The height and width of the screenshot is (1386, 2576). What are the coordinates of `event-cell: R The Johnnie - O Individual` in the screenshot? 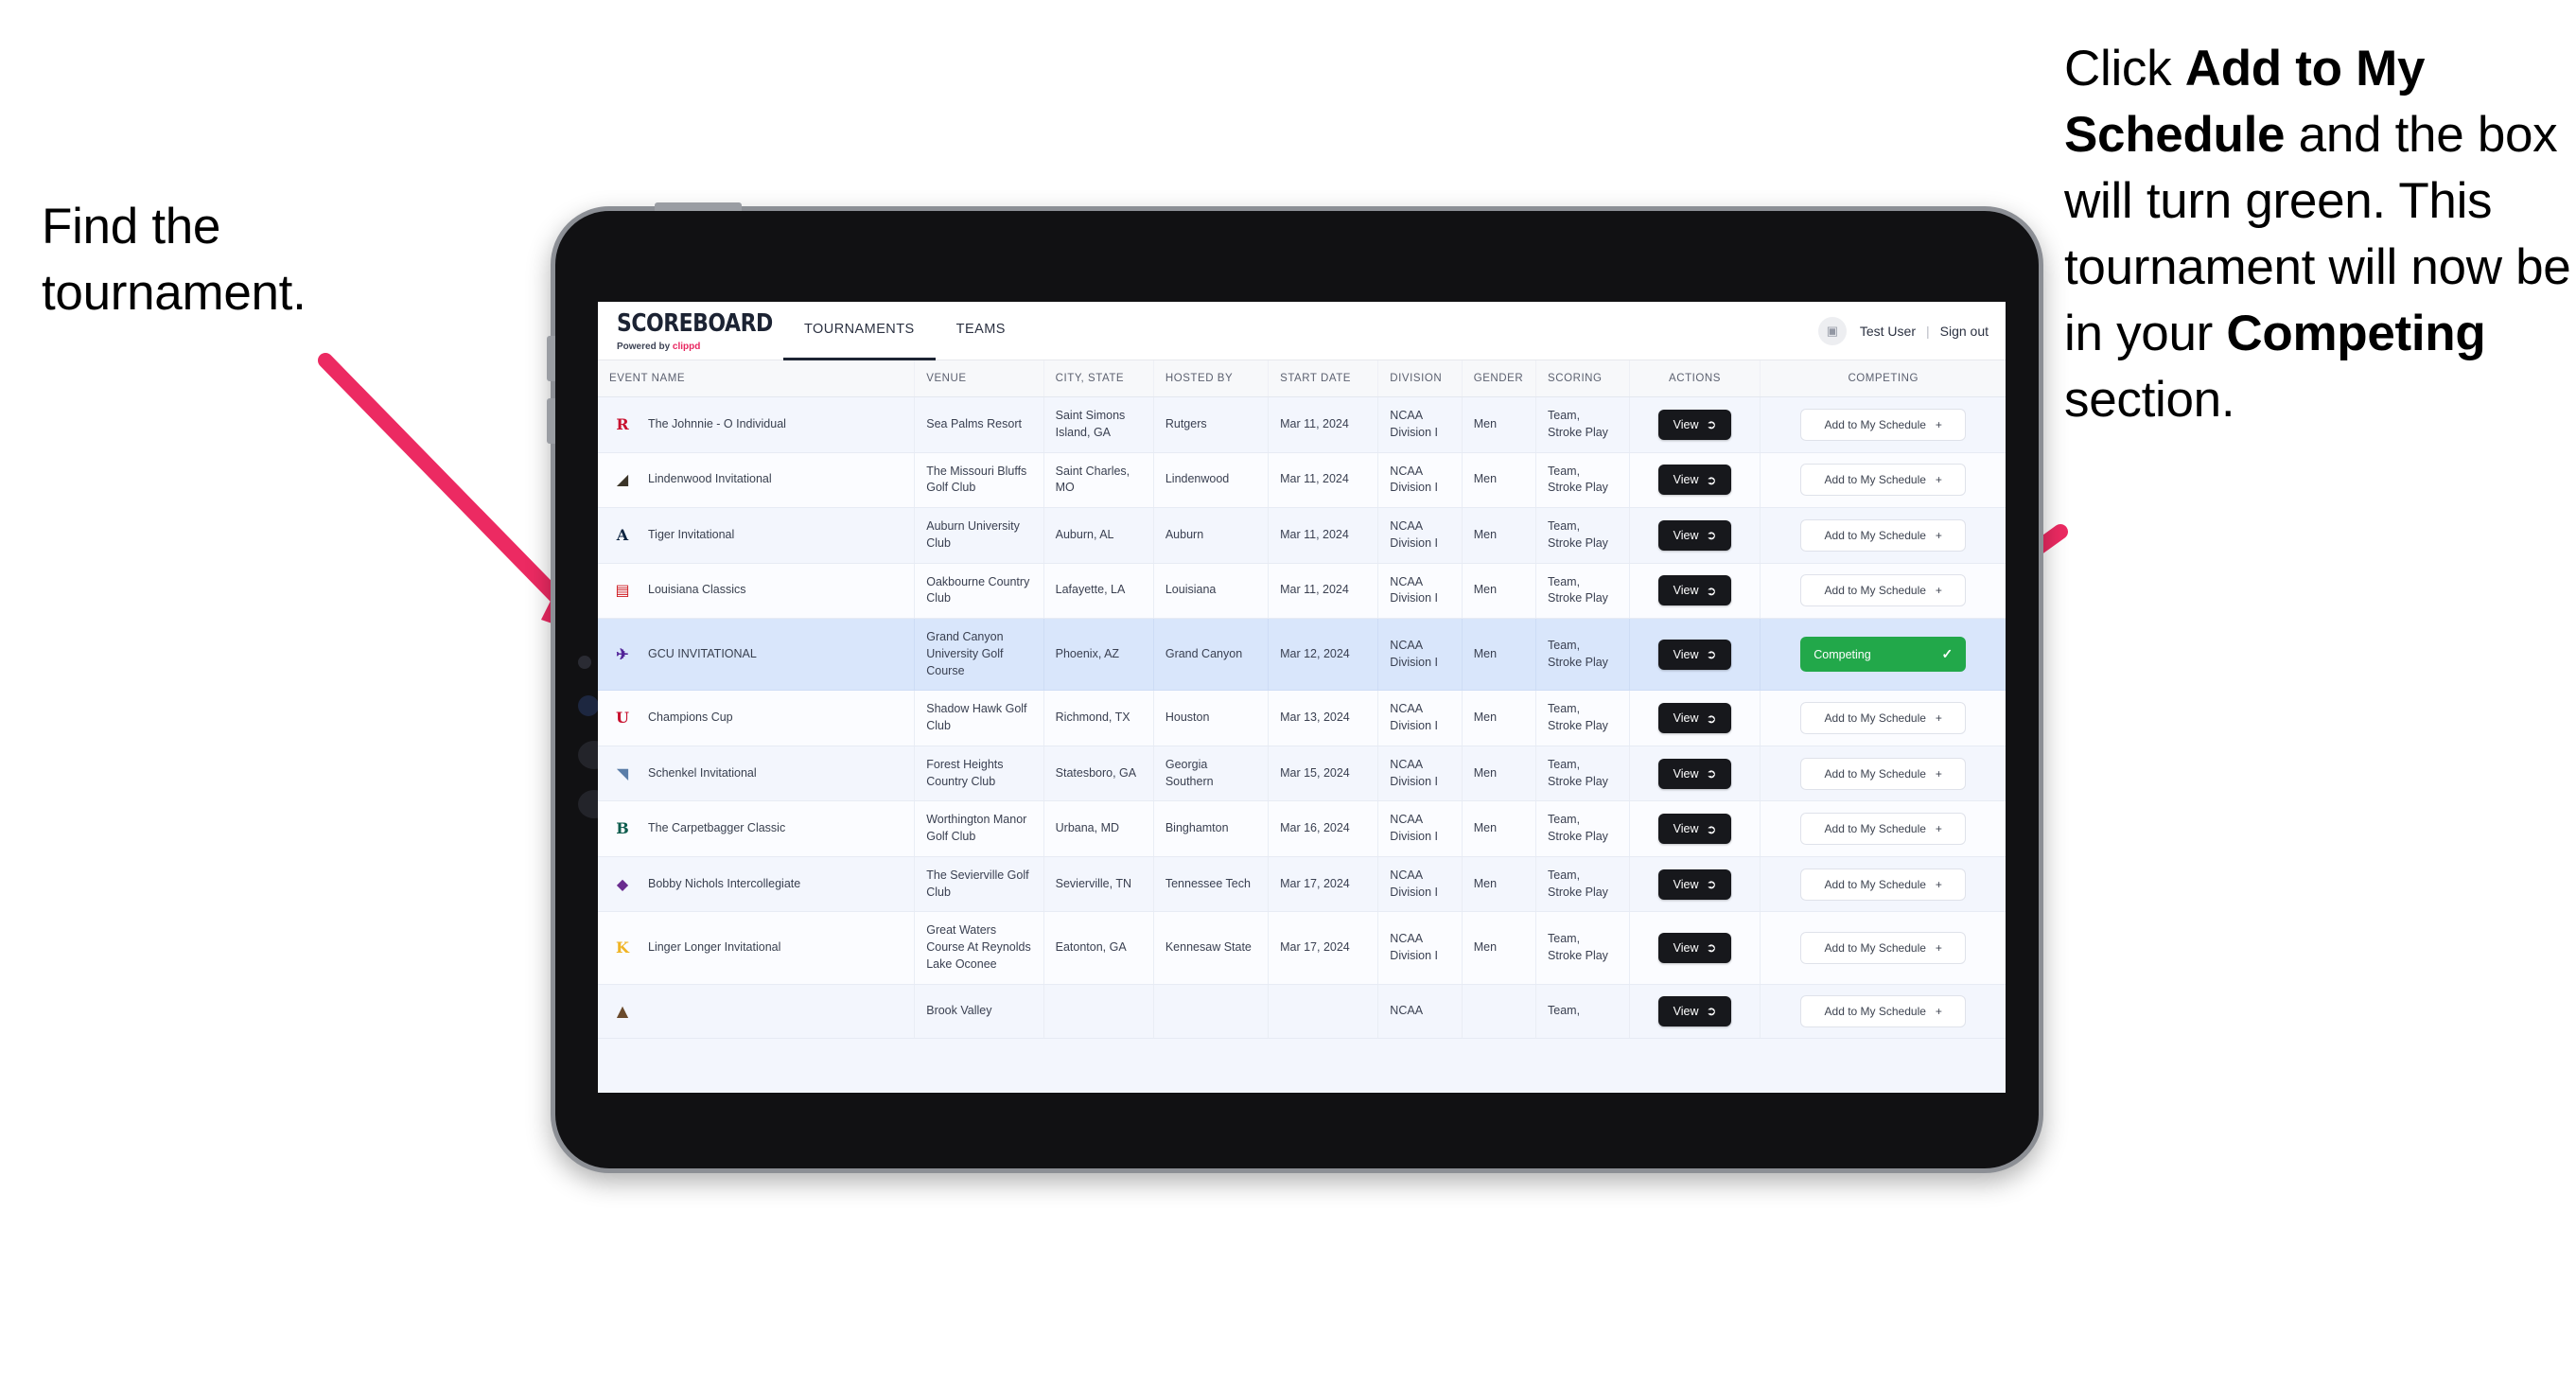 It's located at (756, 424).